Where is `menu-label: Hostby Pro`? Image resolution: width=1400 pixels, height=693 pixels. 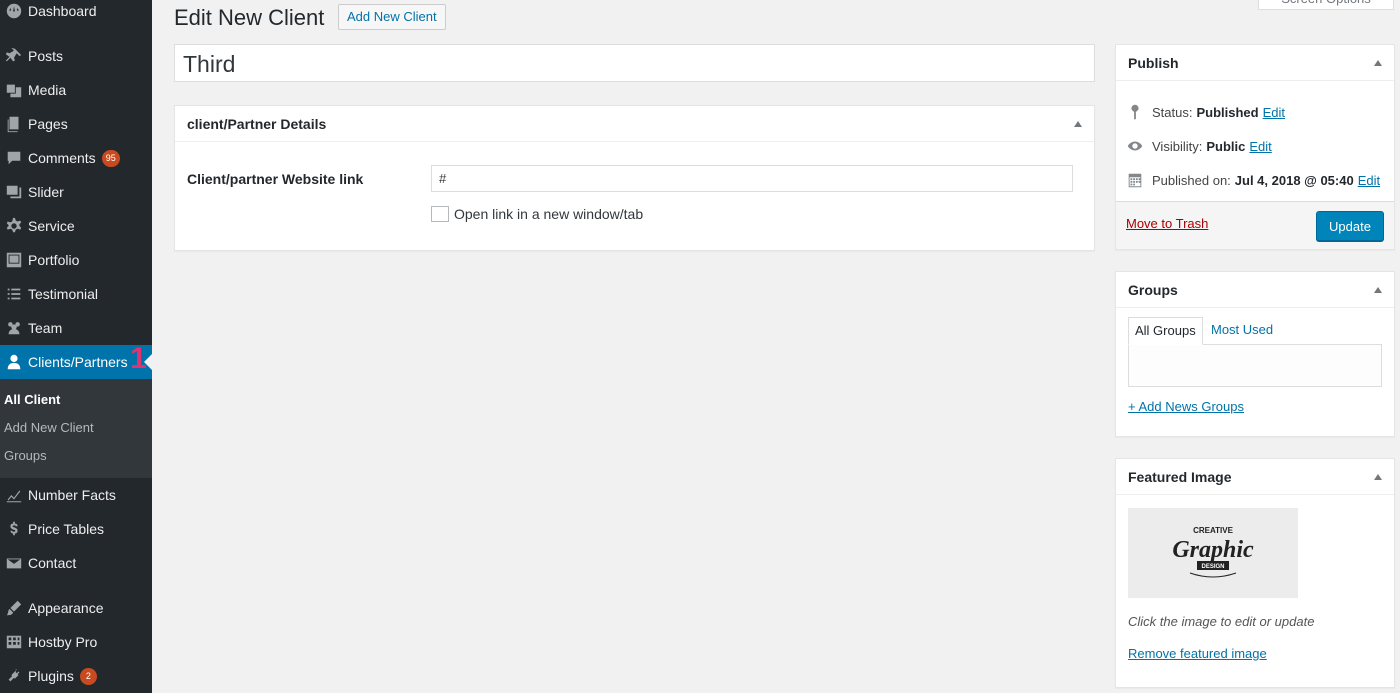 menu-label: Hostby Pro is located at coordinates (63, 642).